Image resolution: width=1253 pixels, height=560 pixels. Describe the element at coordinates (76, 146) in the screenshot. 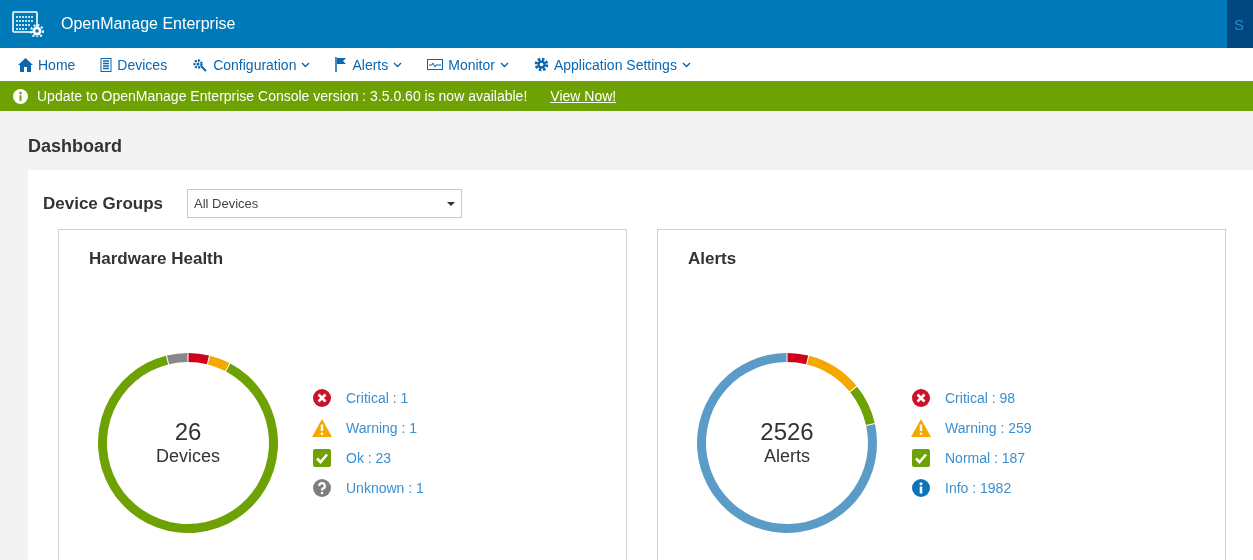

I see `page-title: Dashboard` at that location.